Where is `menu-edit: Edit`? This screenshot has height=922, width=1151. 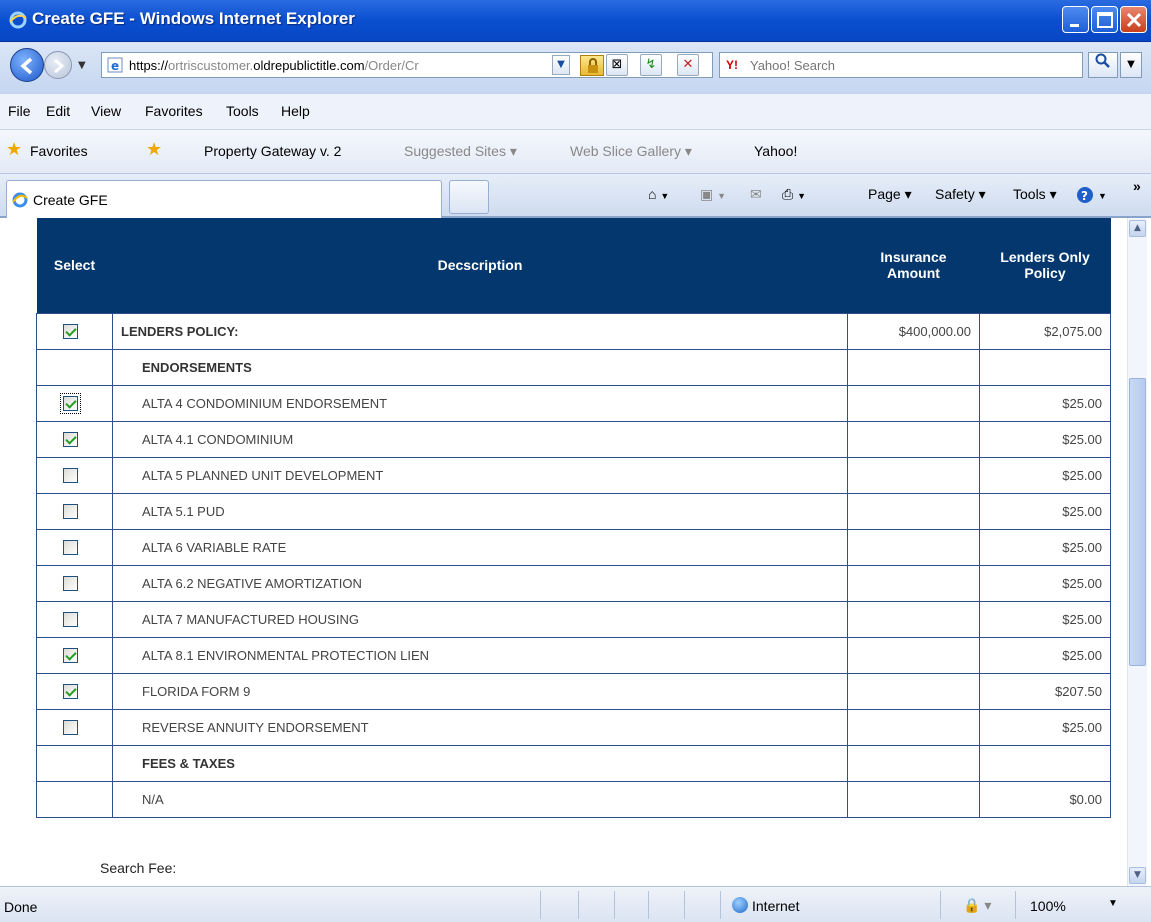 menu-edit: Edit is located at coordinates (58, 111).